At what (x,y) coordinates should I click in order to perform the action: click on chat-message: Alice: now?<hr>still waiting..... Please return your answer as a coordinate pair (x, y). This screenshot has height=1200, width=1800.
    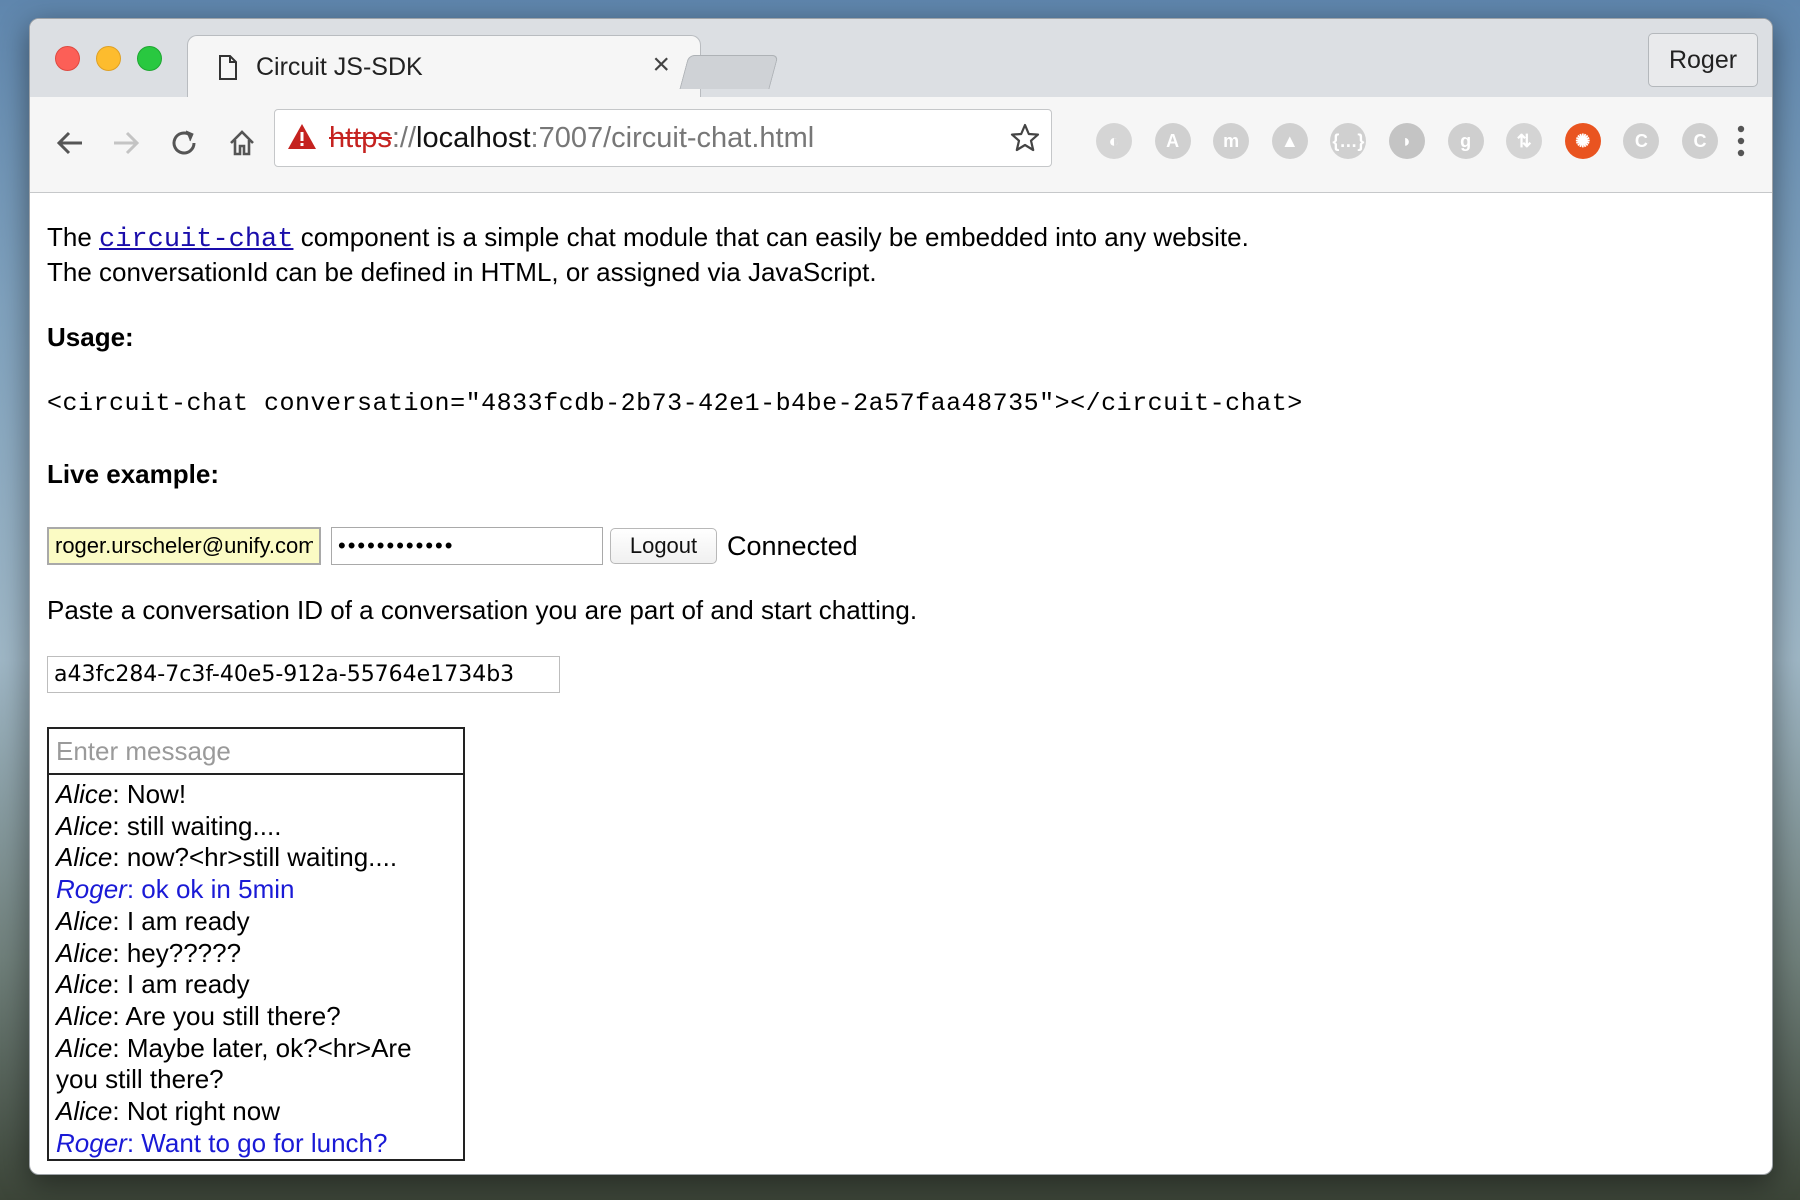
    Looking at the image, I should click on (256, 858).